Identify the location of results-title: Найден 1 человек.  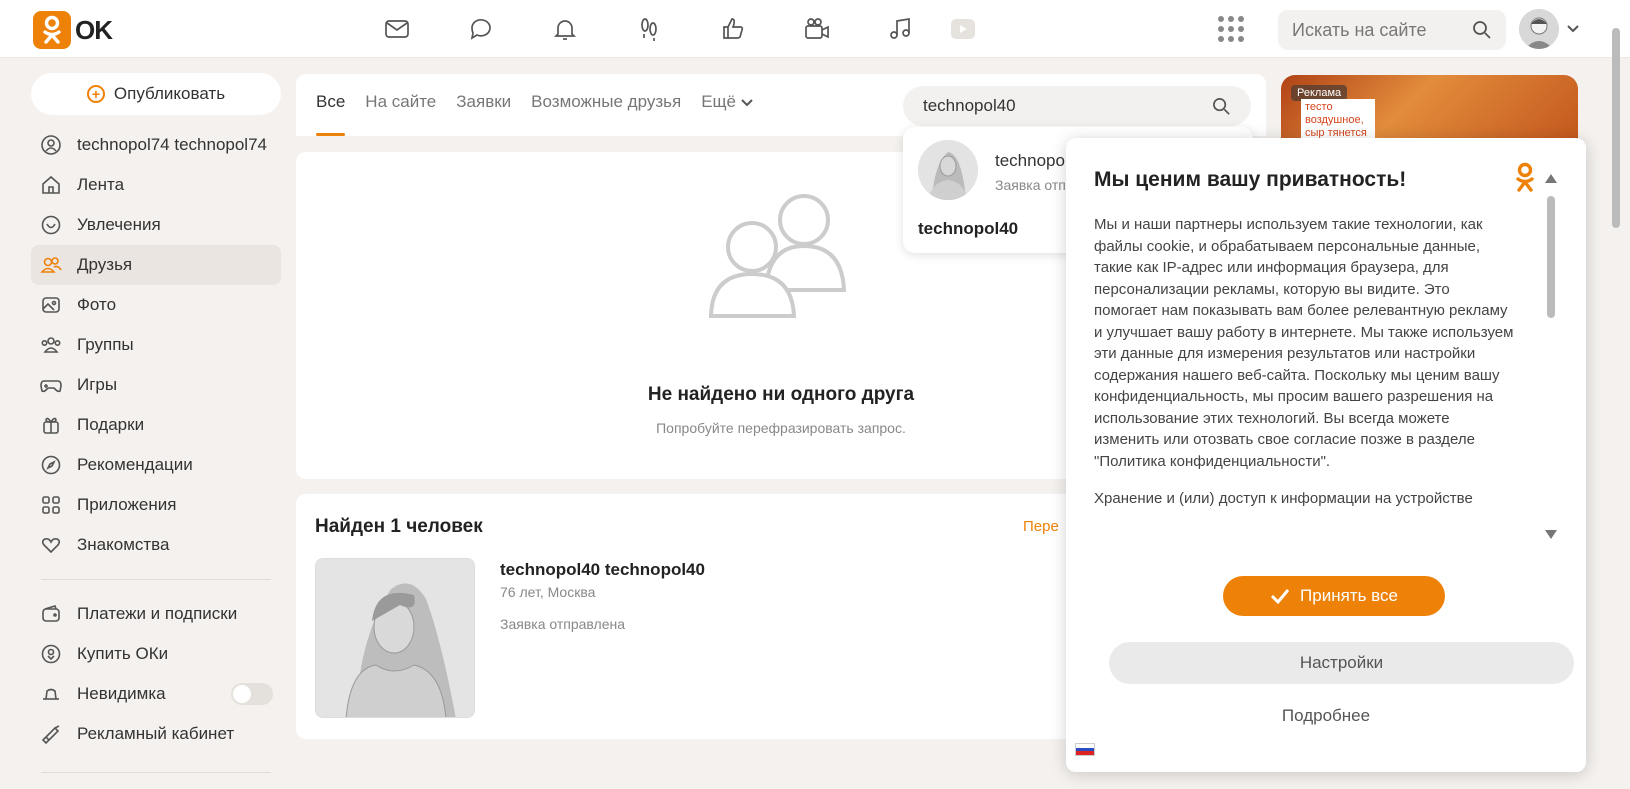
(399, 526).